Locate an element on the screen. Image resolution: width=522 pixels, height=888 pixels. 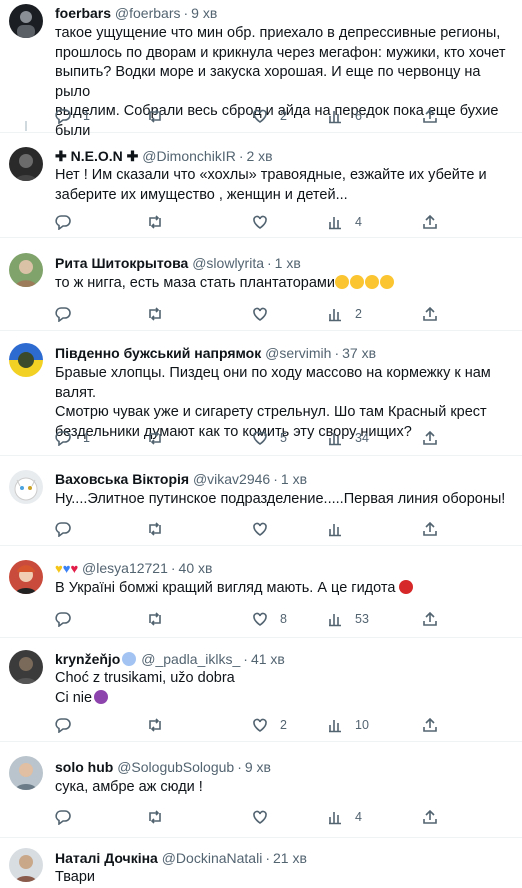
user-handle: @DimonchikIR is located at coordinates (189, 156).